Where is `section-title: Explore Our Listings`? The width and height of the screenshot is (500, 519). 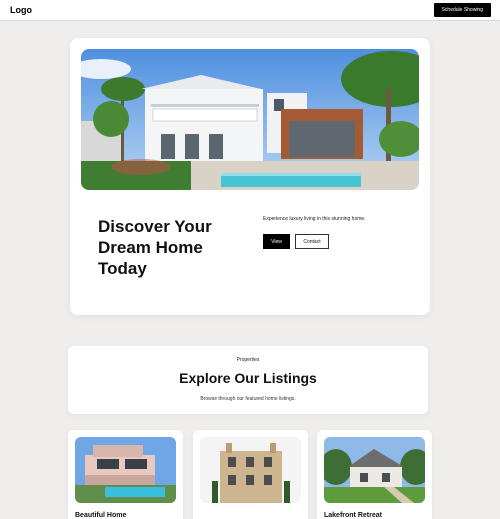
section-title: Explore Our Listings is located at coordinates (248, 378).